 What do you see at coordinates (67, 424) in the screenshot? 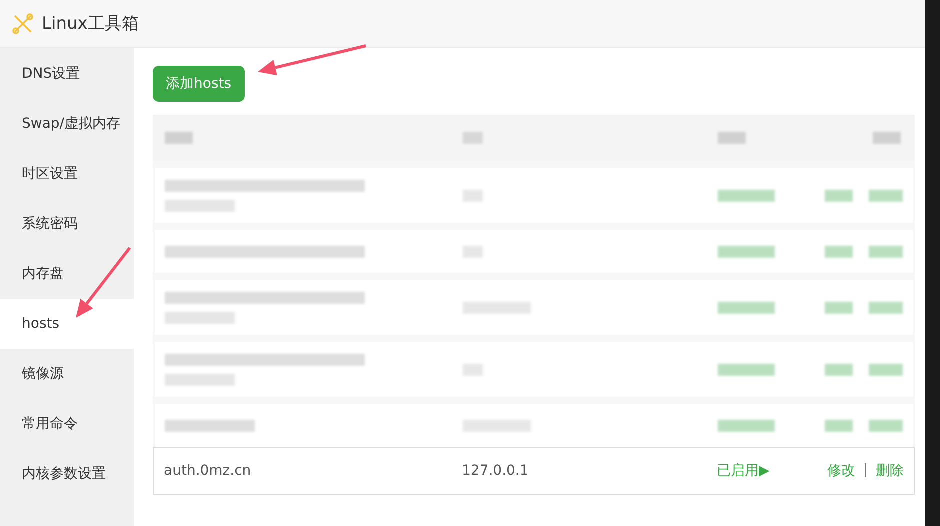
I see `sidebar-item: 常用命令` at bounding box center [67, 424].